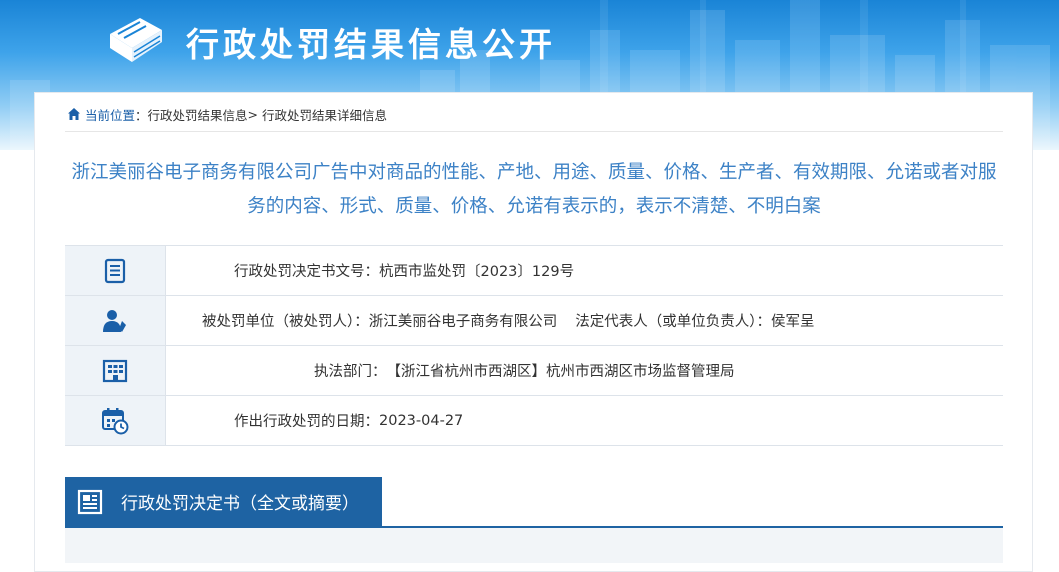 The width and height of the screenshot is (1059, 572). What do you see at coordinates (534, 545) in the screenshot?
I see `document-content-area` at bounding box center [534, 545].